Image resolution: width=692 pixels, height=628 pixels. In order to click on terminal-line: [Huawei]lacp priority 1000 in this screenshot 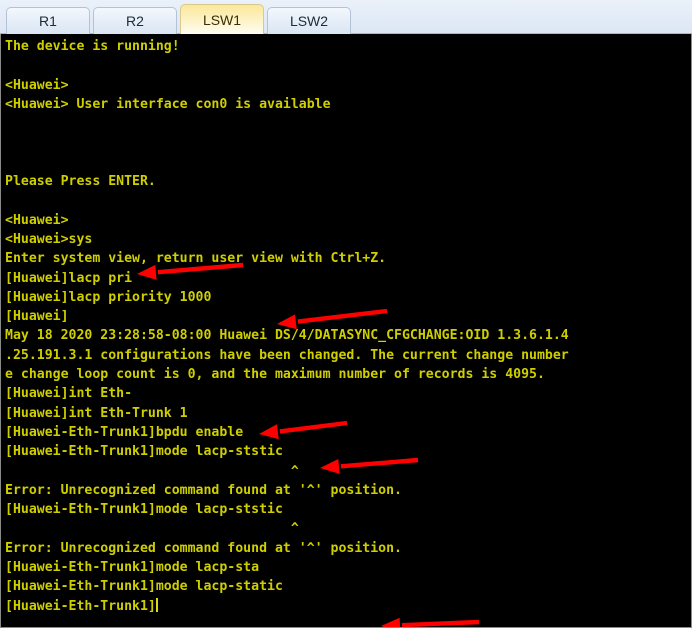, I will do `click(108, 297)`.